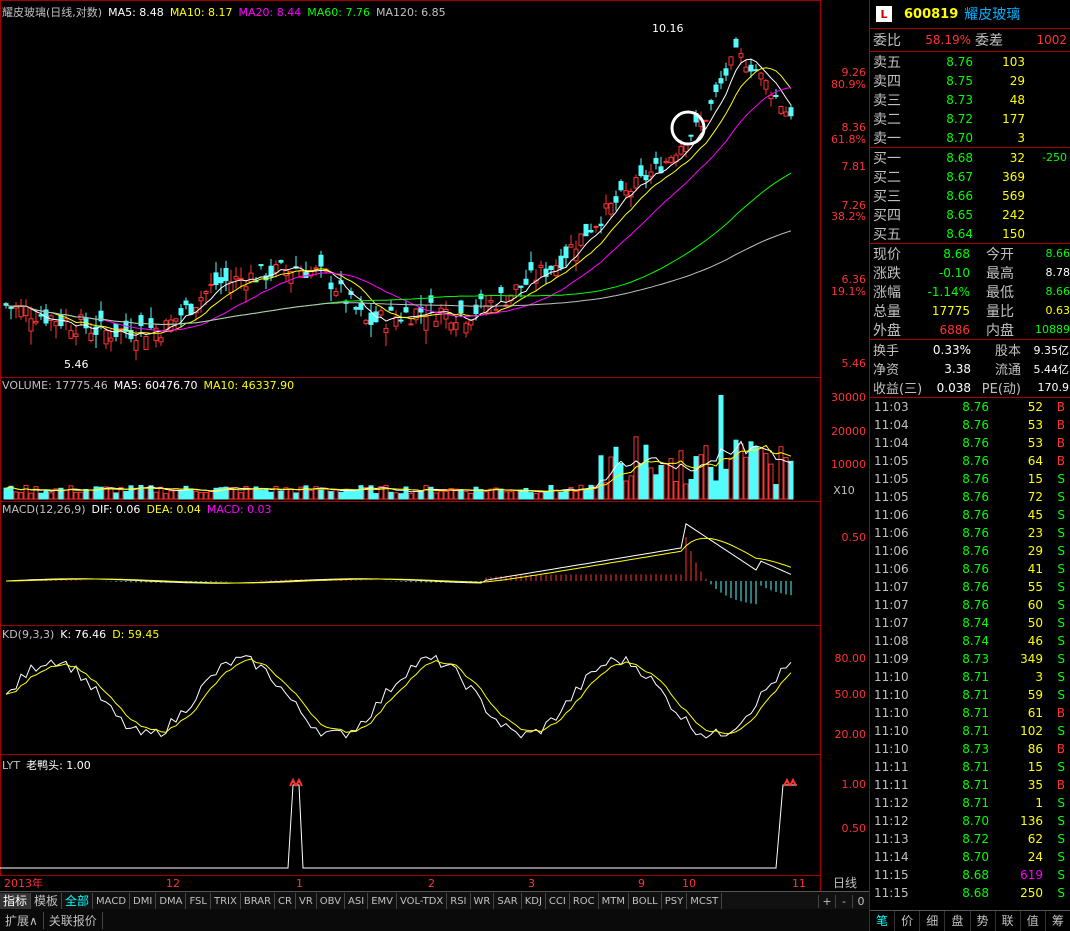 This screenshot has height=931, width=1070. I want to click on quote-tab: 值, so click(1033, 921).